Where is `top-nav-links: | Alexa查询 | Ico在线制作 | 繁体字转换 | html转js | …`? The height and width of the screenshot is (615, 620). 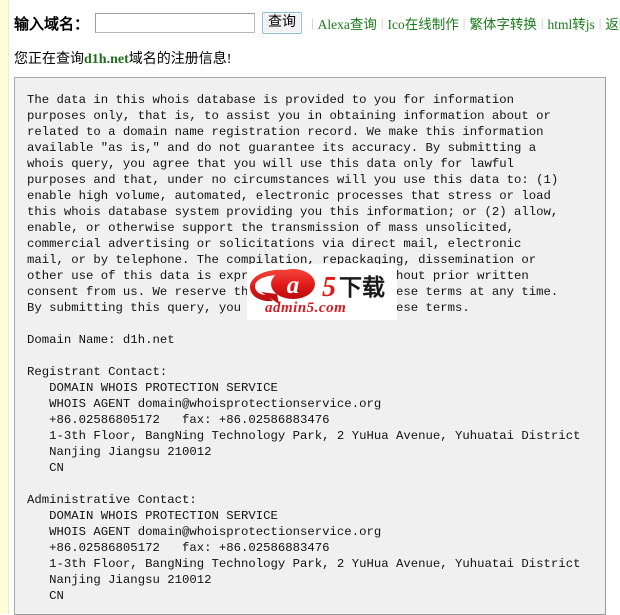 top-nav-links: | Alexa查询 | Ico在线制作 | 繁体字转换 | html转js | … is located at coordinates (465, 23).